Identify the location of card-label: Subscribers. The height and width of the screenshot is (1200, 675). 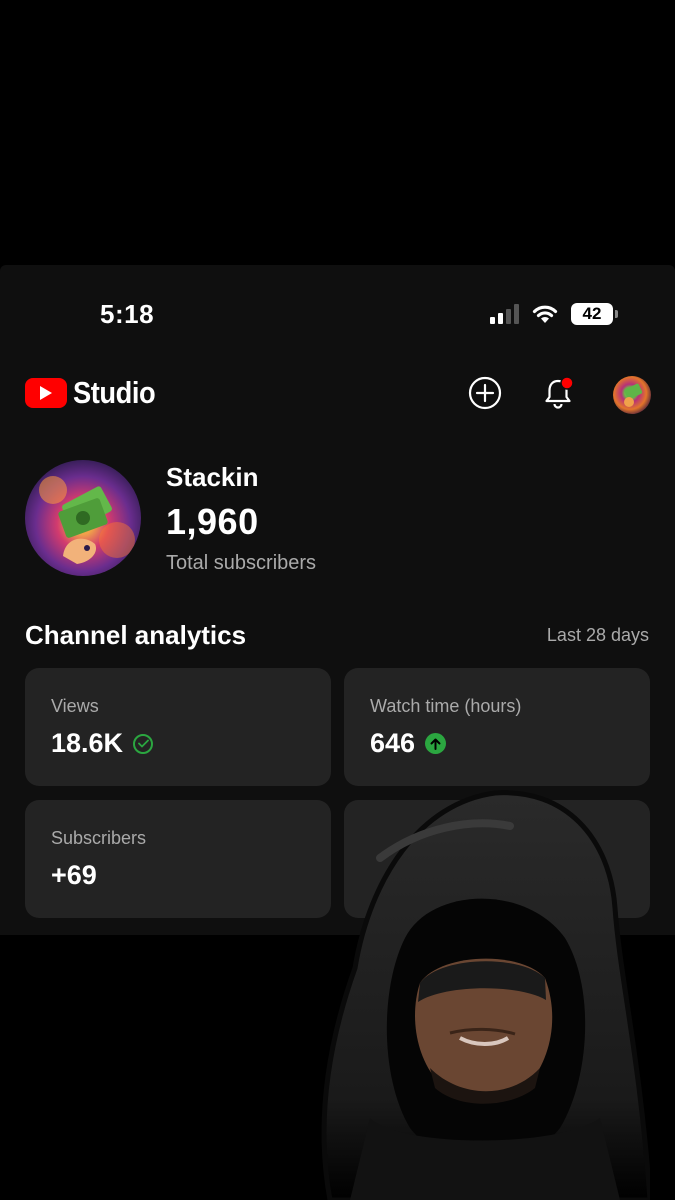
(99, 838).